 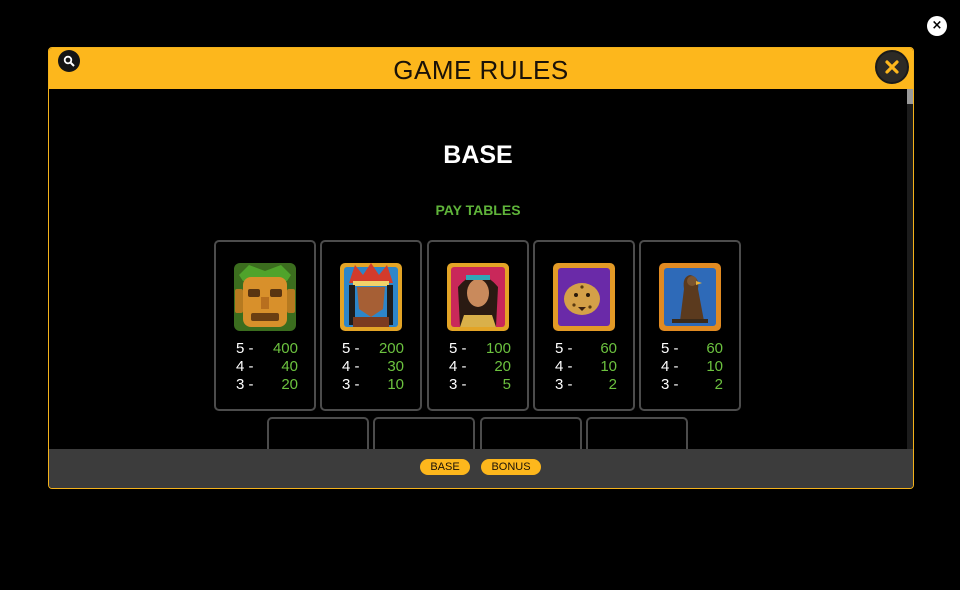 I want to click on payout-value: 200, so click(x=391, y=348).